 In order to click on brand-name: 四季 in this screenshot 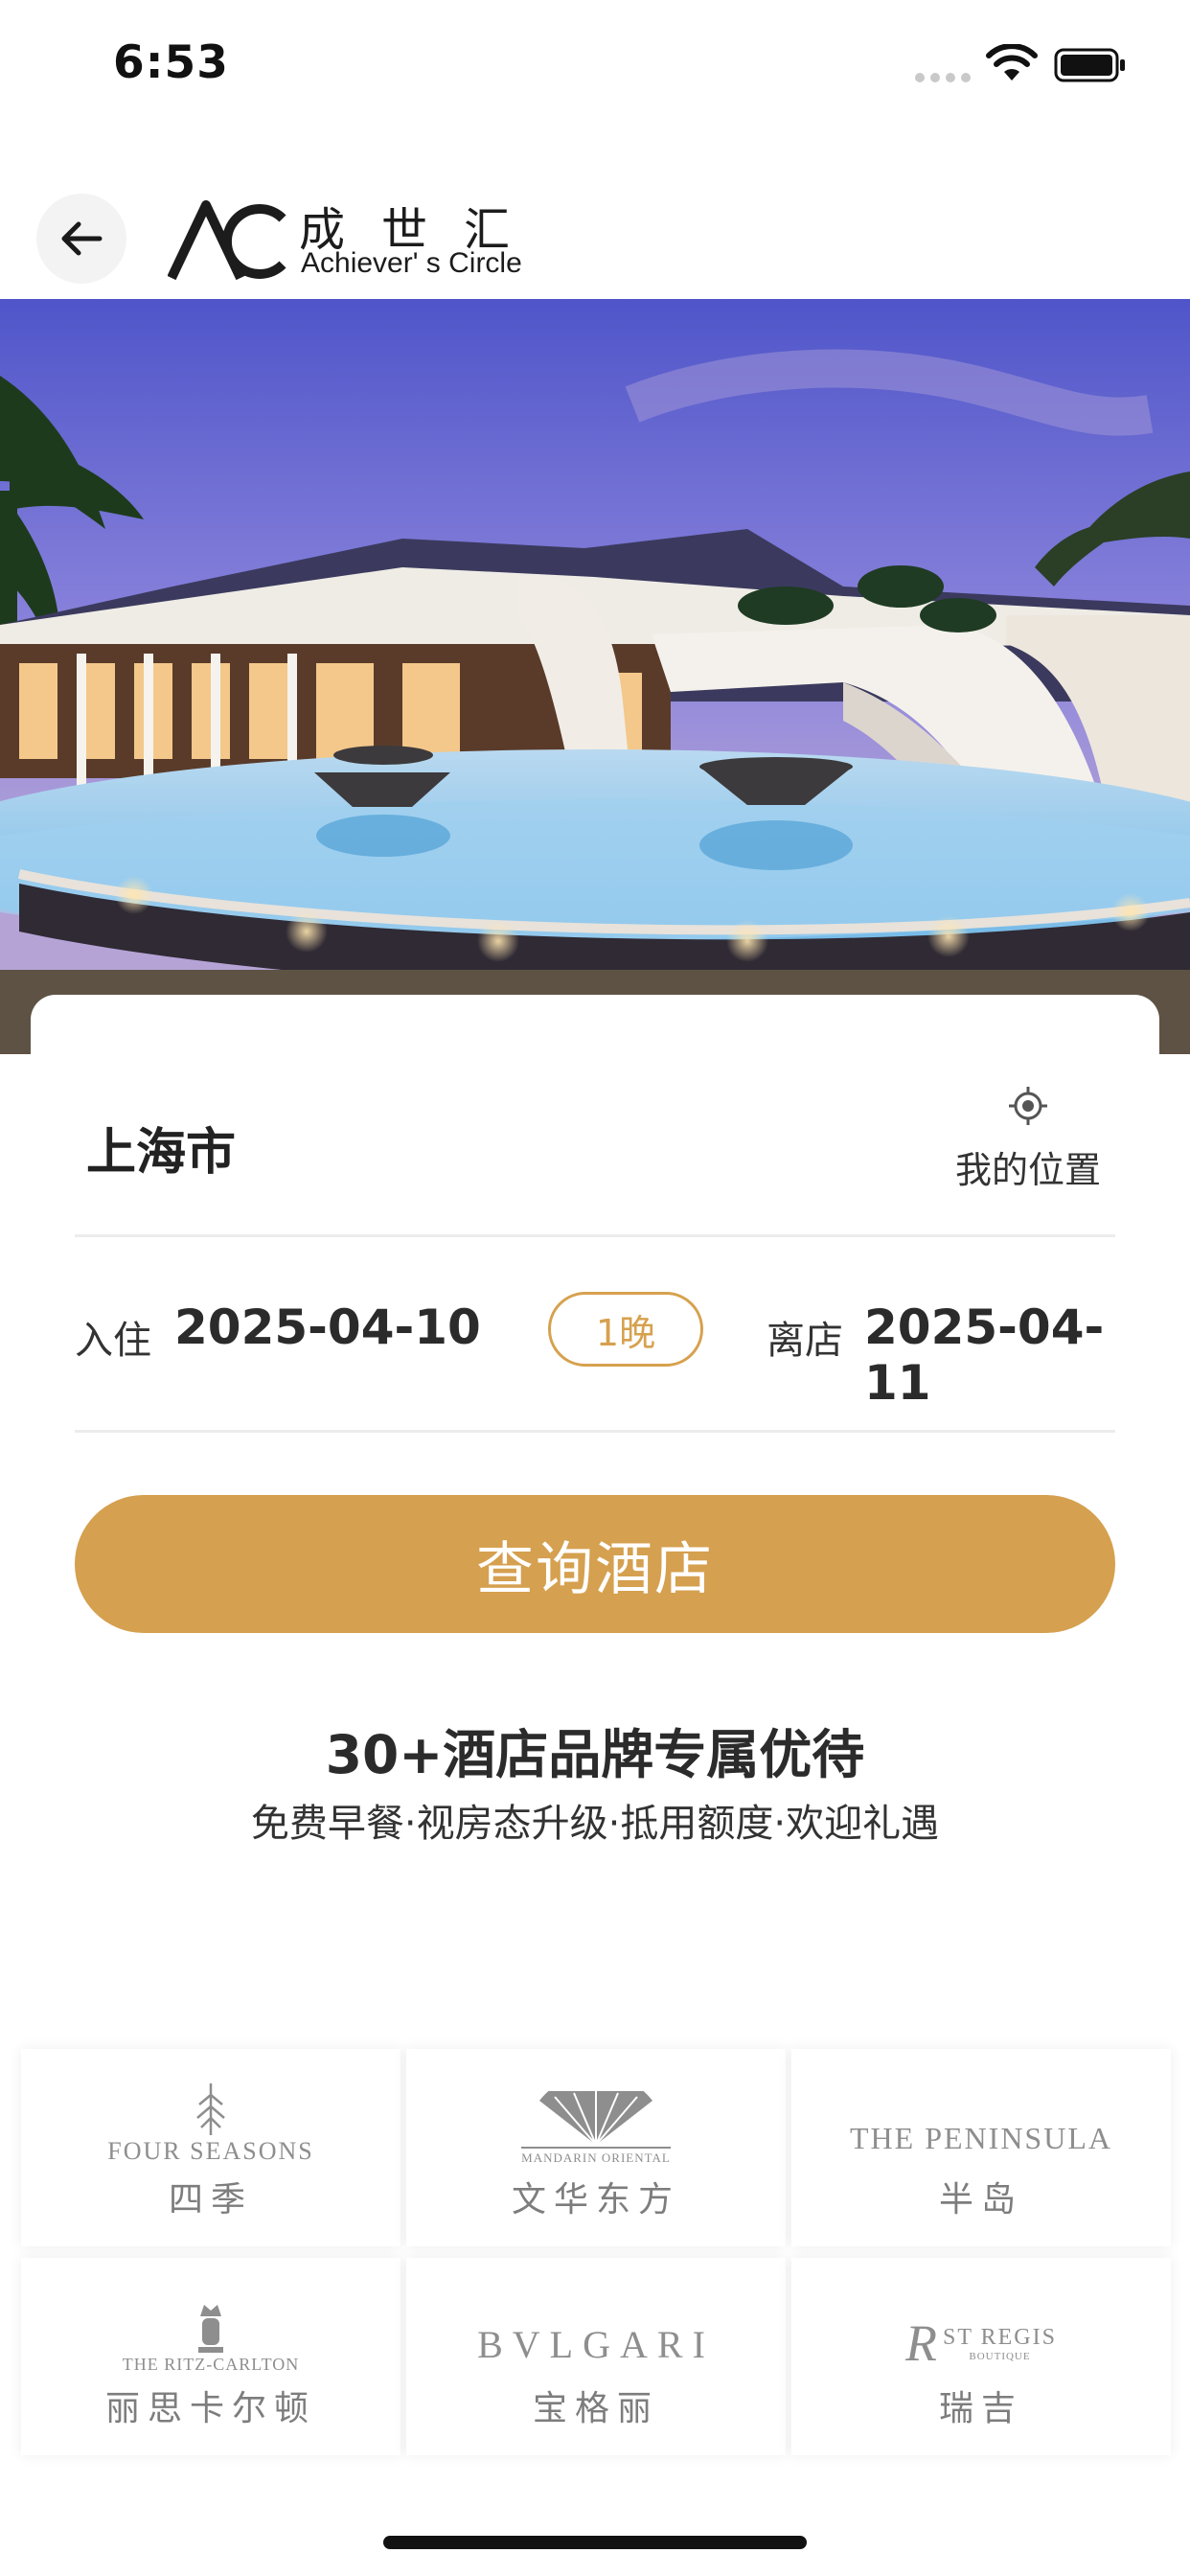, I will do `click(210, 2200)`.